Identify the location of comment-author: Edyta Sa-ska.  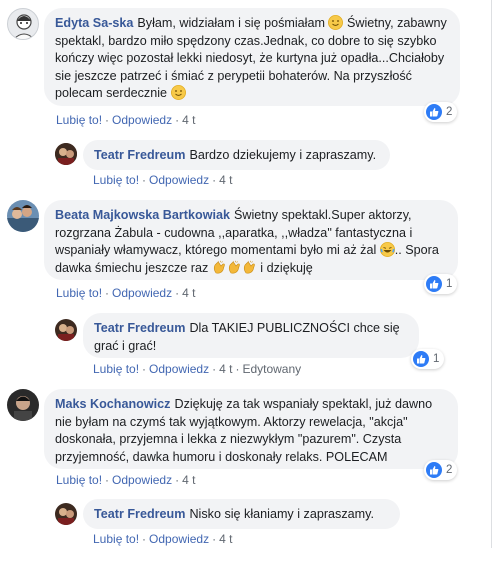
(94, 23).